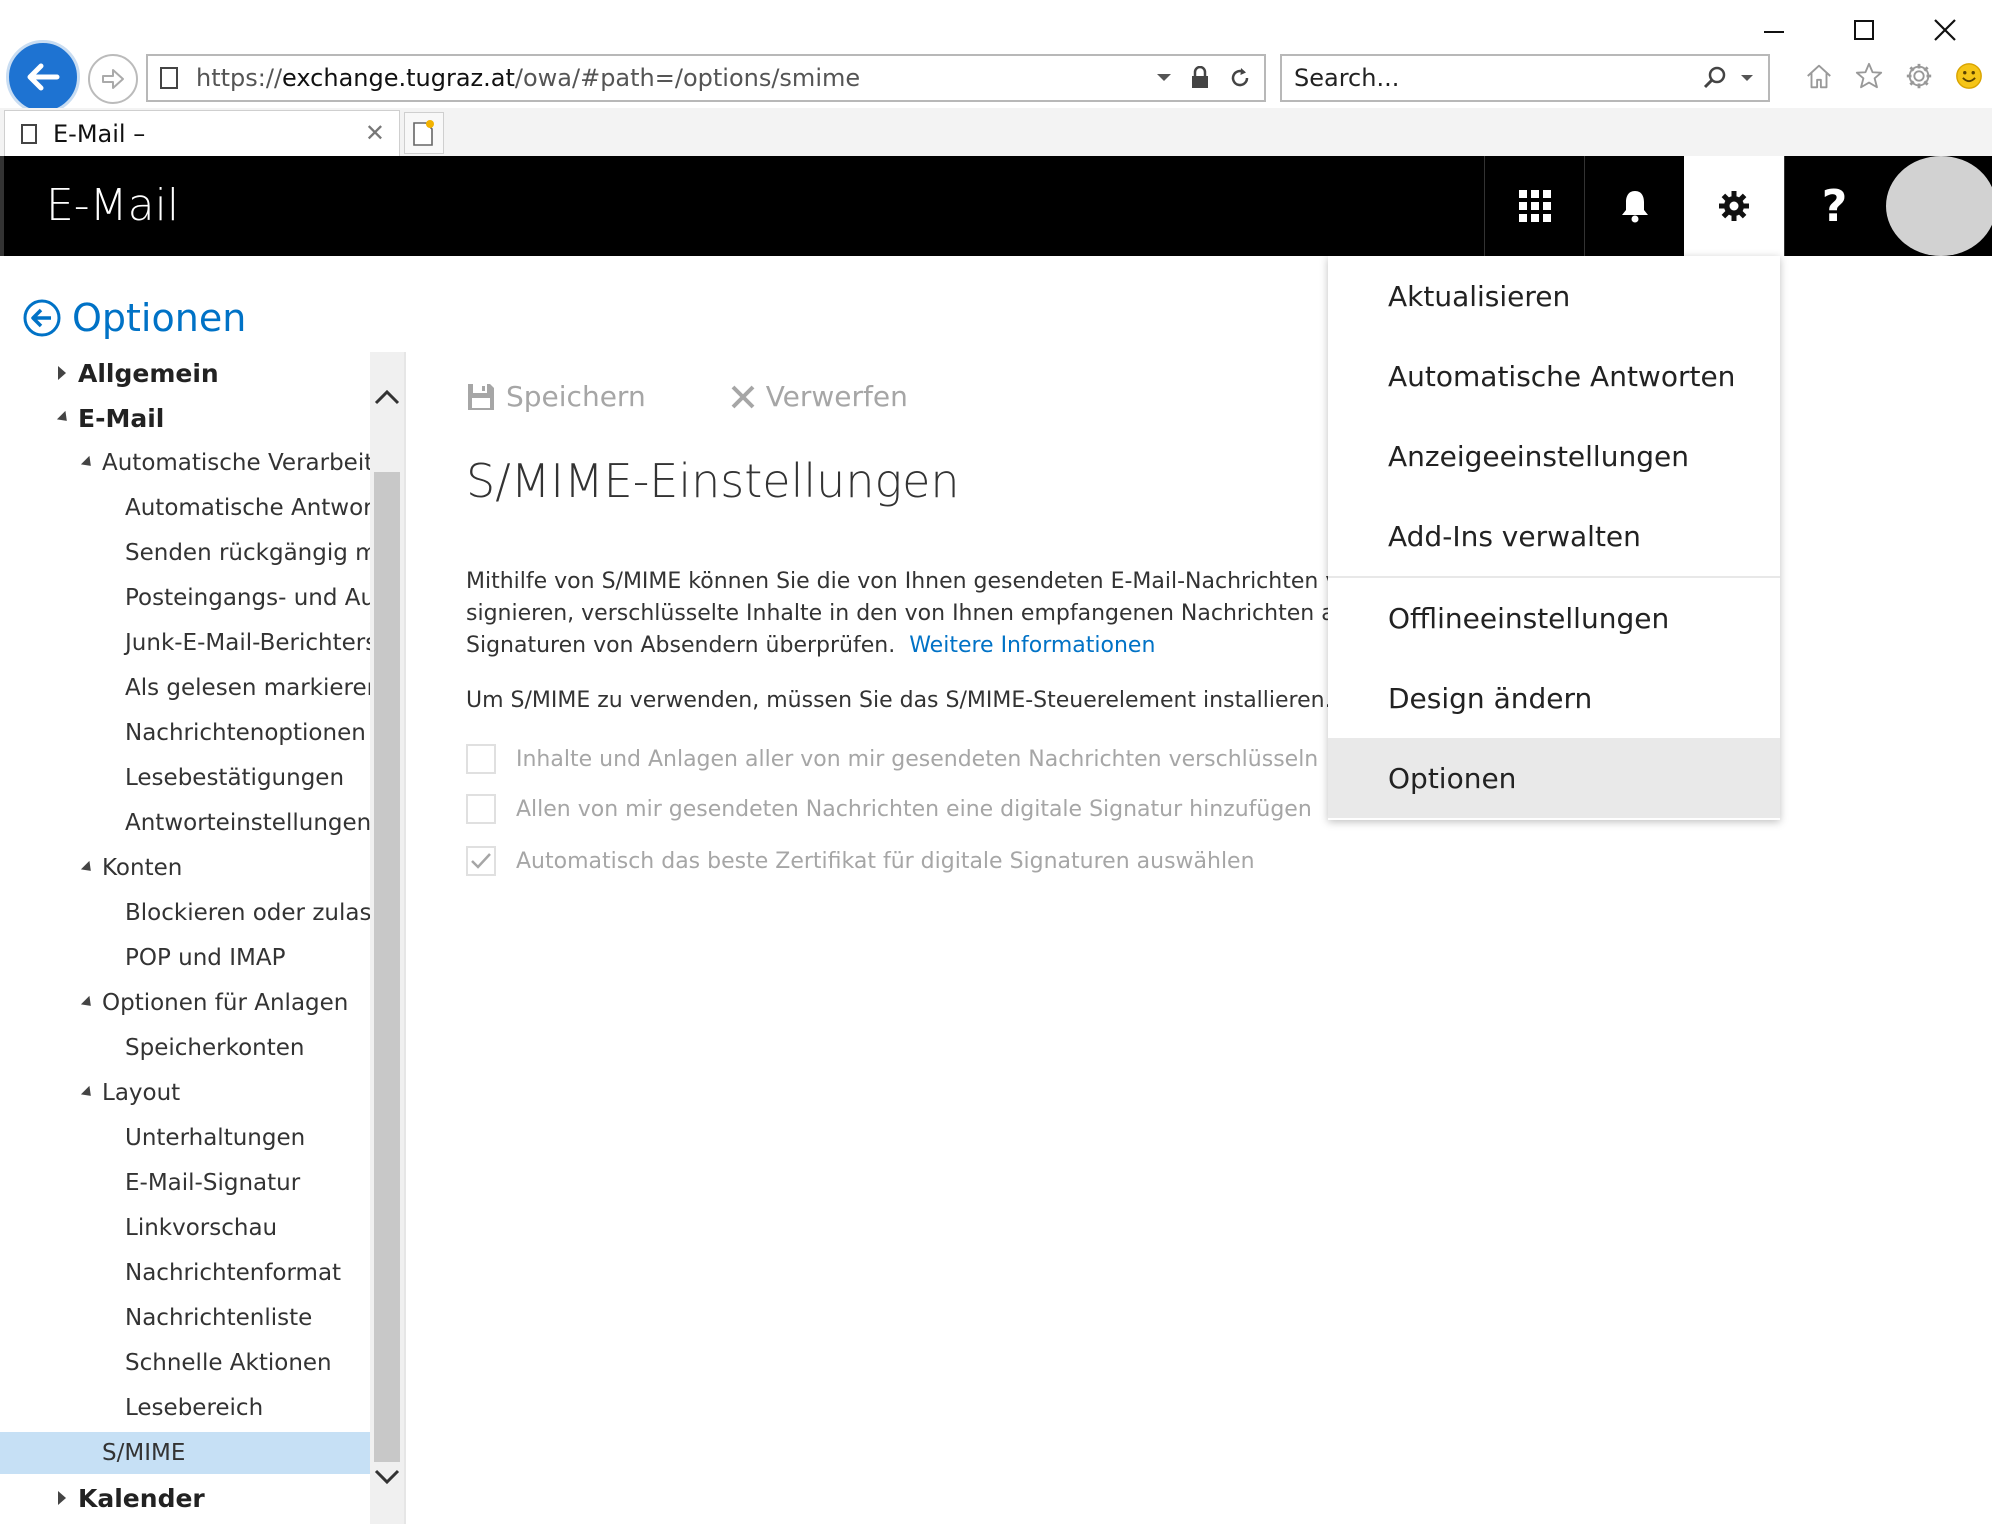  I want to click on search-icon, so click(1715, 78).